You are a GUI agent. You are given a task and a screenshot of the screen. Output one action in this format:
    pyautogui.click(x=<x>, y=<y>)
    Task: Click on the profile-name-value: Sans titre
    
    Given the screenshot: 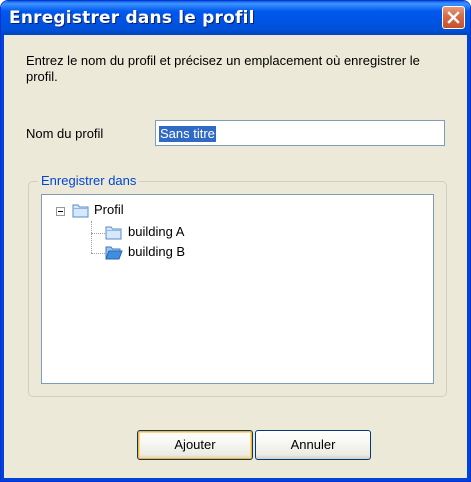 What is the action you would take?
    pyautogui.click(x=187, y=134)
    